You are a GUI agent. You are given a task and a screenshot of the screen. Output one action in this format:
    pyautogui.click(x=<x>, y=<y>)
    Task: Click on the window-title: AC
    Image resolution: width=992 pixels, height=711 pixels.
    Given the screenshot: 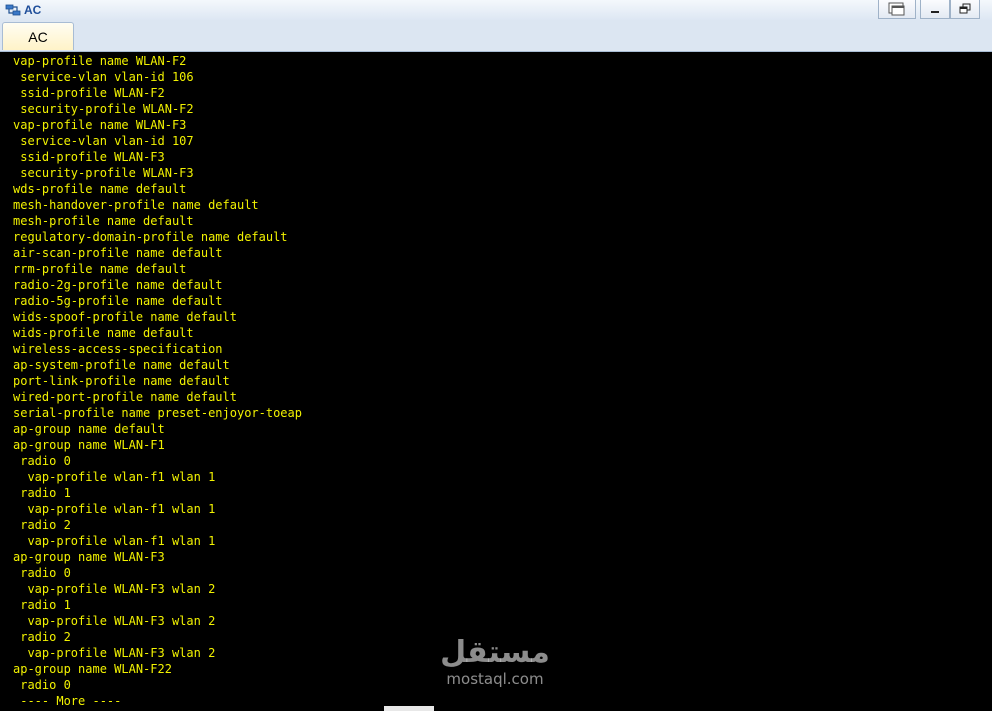 What is the action you would take?
    pyautogui.click(x=33, y=10)
    